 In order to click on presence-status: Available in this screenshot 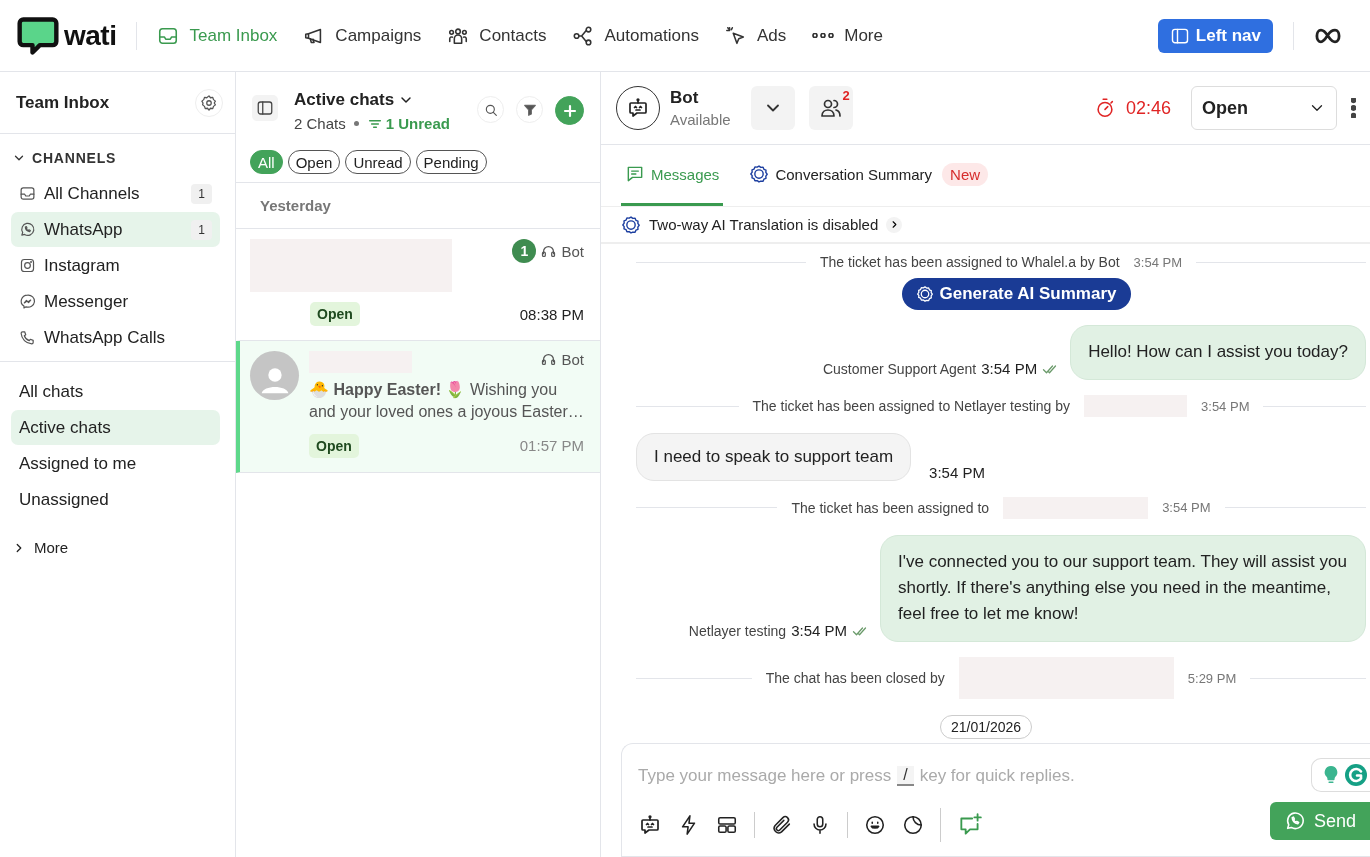, I will do `click(700, 119)`.